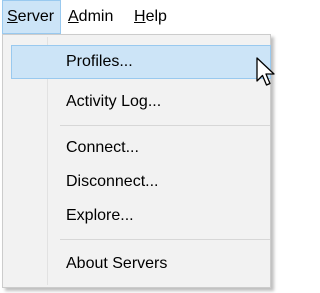 This screenshot has height=293, width=320. I want to click on menu-help-label: elp, so click(156, 16).